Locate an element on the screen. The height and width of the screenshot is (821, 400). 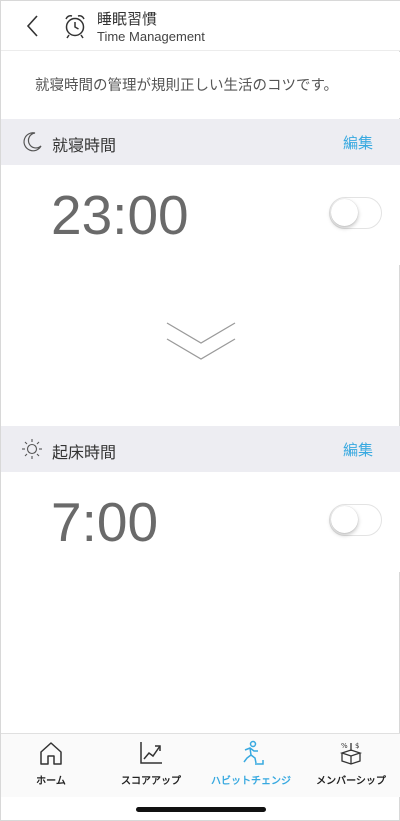
running-person-icon is located at coordinates (253, 752).